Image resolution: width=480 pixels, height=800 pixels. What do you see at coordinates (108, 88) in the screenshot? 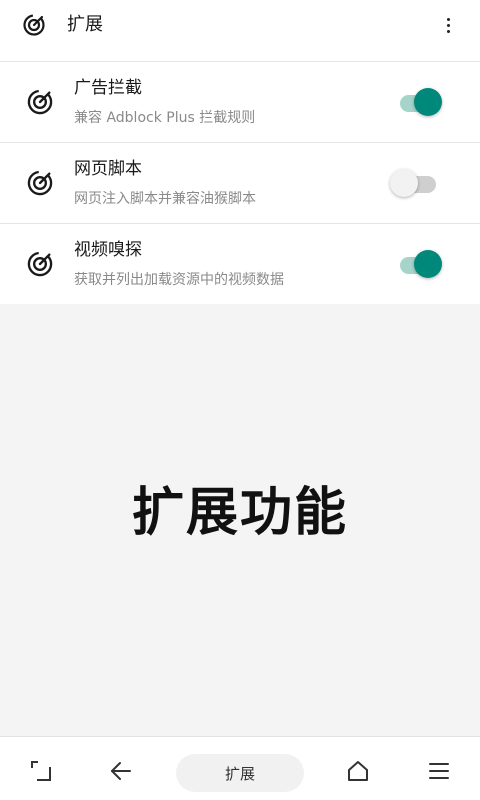
I see `extension-name: 广告拦截` at bounding box center [108, 88].